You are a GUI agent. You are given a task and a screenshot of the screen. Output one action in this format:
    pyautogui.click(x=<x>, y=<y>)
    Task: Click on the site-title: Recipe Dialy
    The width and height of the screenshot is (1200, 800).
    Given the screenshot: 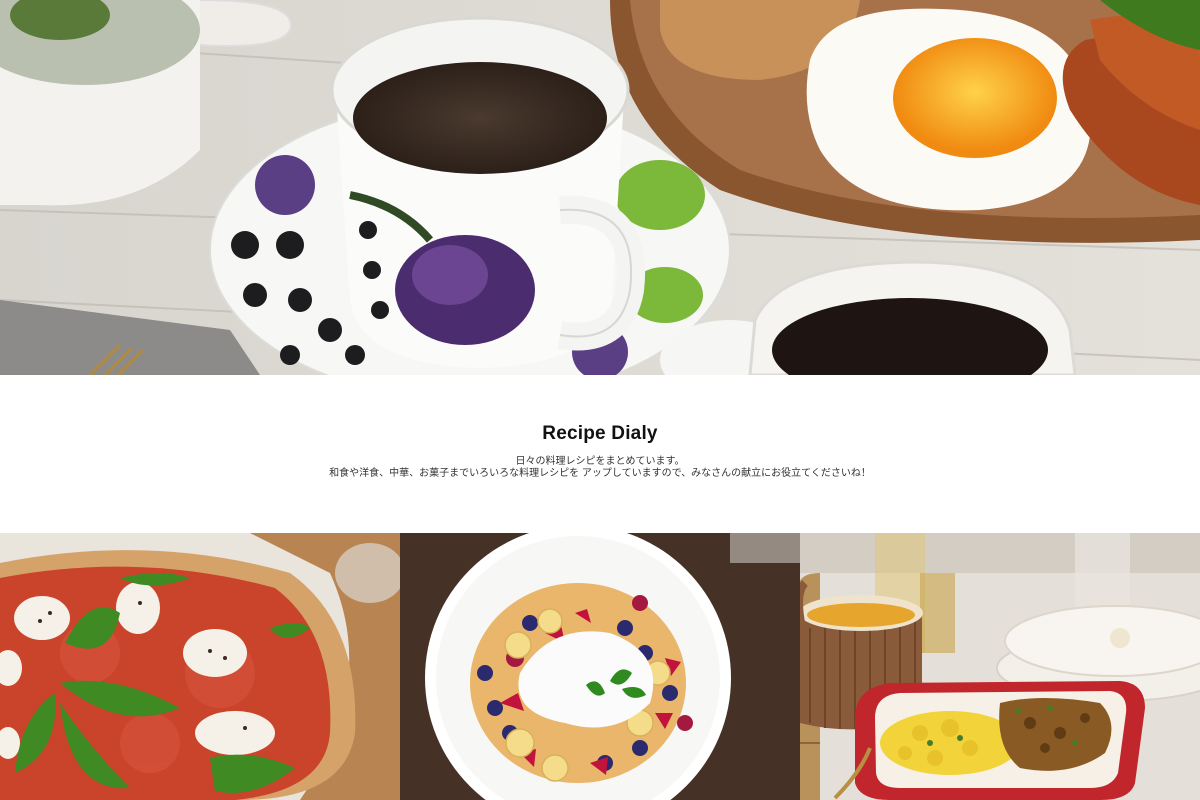 What is the action you would take?
    pyautogui.click(x=600, y=433)
    